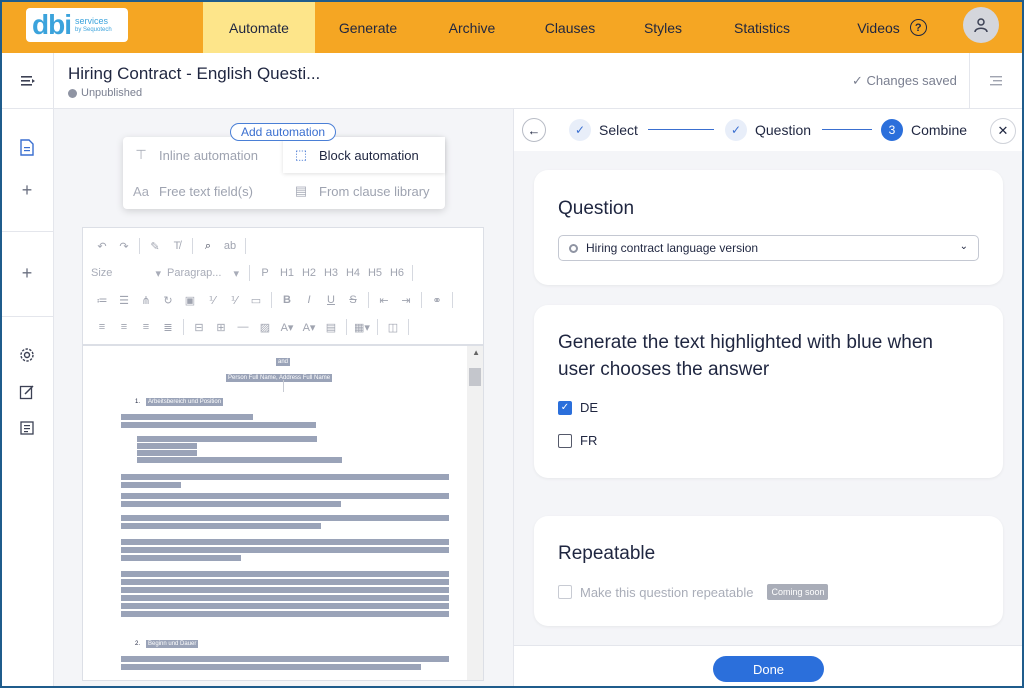  What do you see at coordinates (309, 273) in the screenshot?
I see `heading-h2-button: H2` at bounding box center [309, 273].